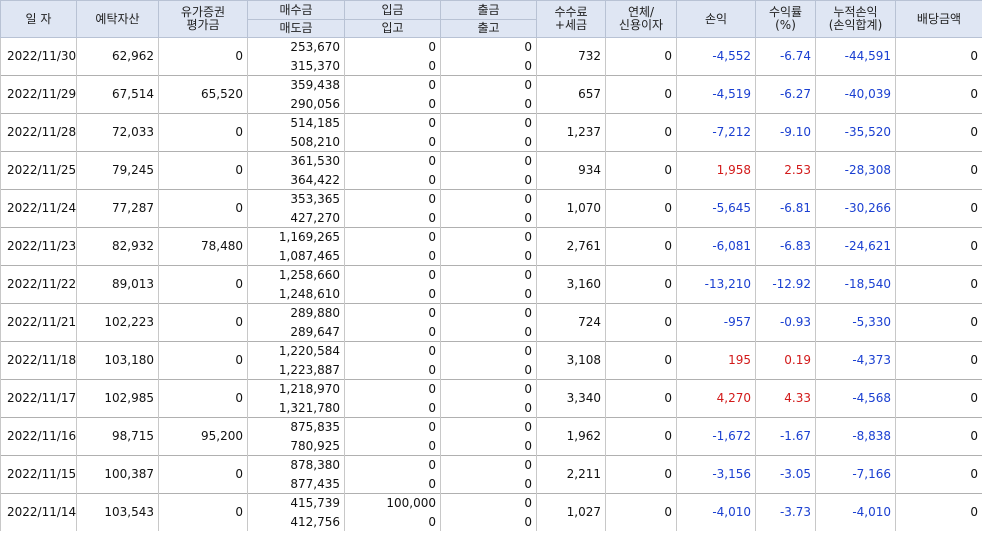 This screenshot has height=546, width=982. I want to click on cell-date: 2022/11/21, so click(38, 322).